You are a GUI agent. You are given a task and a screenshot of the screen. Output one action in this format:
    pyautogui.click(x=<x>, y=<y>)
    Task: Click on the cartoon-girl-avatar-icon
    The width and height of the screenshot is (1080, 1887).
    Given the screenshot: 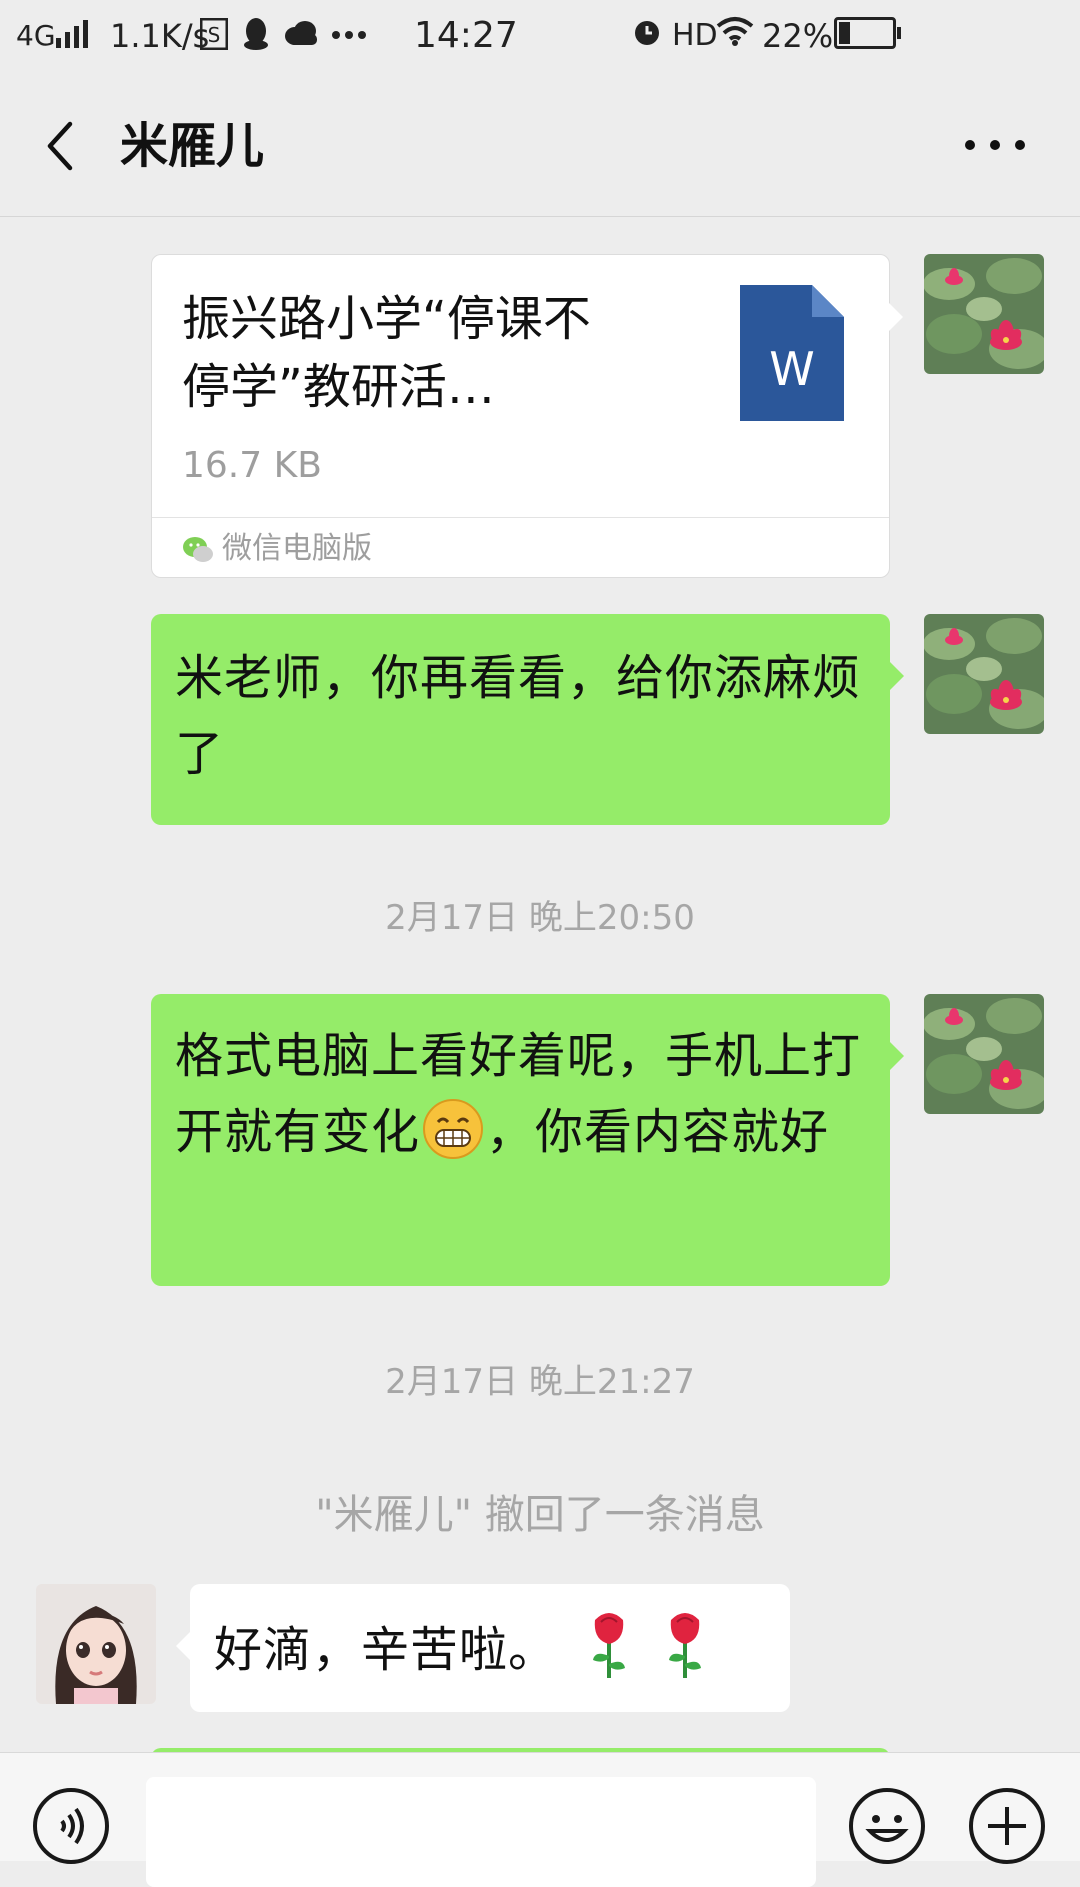 What is the action you would take?
    pyautogui.click(x=96, y=1644)
    